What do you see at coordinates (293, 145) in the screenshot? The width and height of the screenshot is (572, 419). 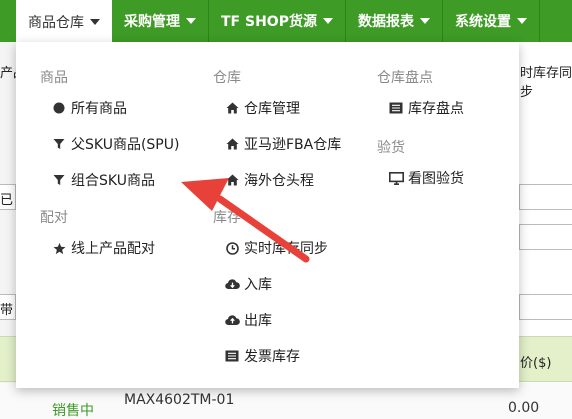 I see `menu-item-label: 亚马逊FBA仓库` at bounding box center [293, 145].